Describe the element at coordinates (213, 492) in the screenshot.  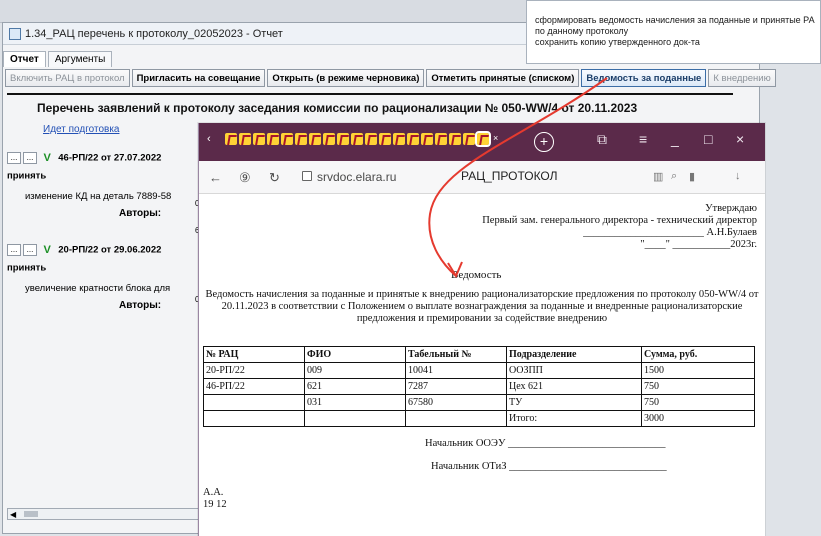
I see `footer-author: А.А.` at that location.